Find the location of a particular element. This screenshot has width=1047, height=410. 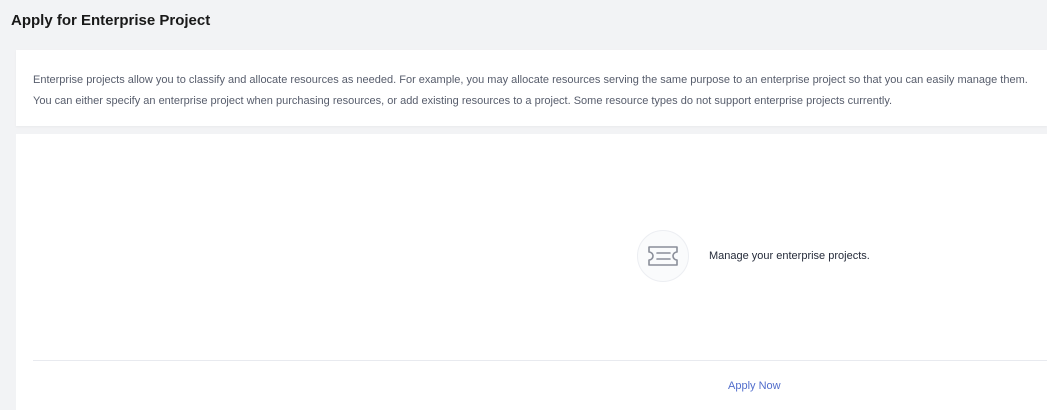

ticket-icon is located at coordinates (663, 256).